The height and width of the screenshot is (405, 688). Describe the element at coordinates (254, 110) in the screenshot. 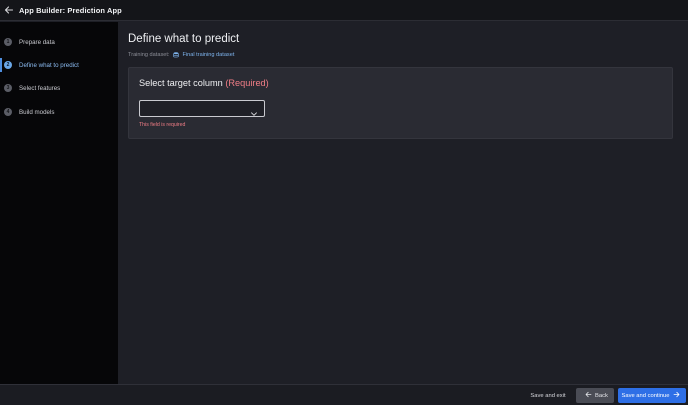

I see `chevron-down-icon` at that location.